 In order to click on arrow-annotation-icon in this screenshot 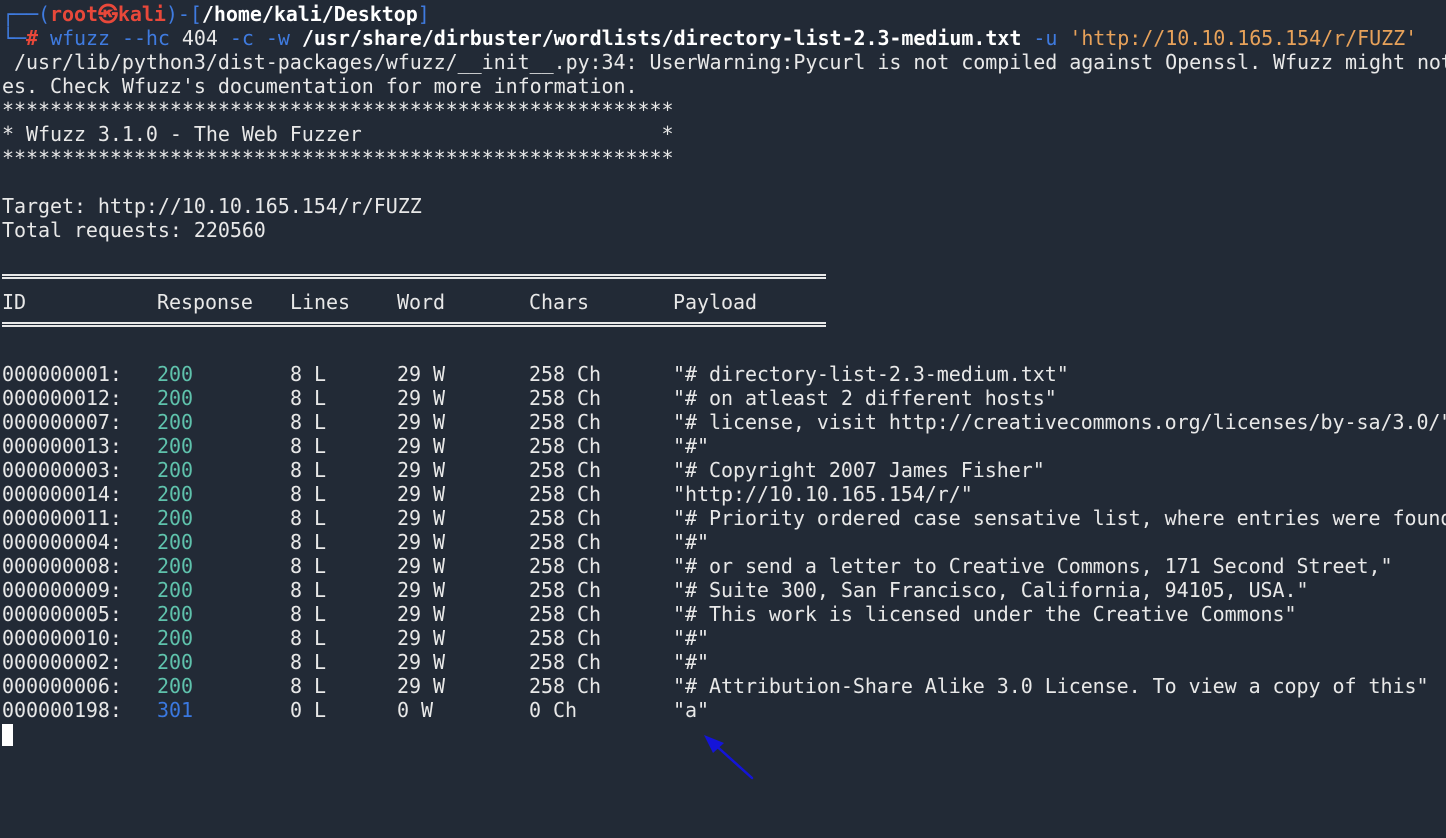, I will do `click(729, 757)`.